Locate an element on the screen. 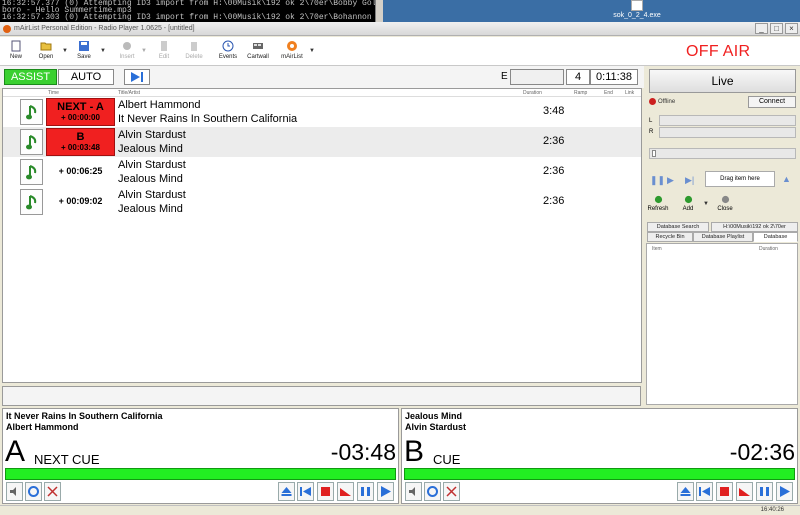  add-label: Add is located at coordinates (688, 209).